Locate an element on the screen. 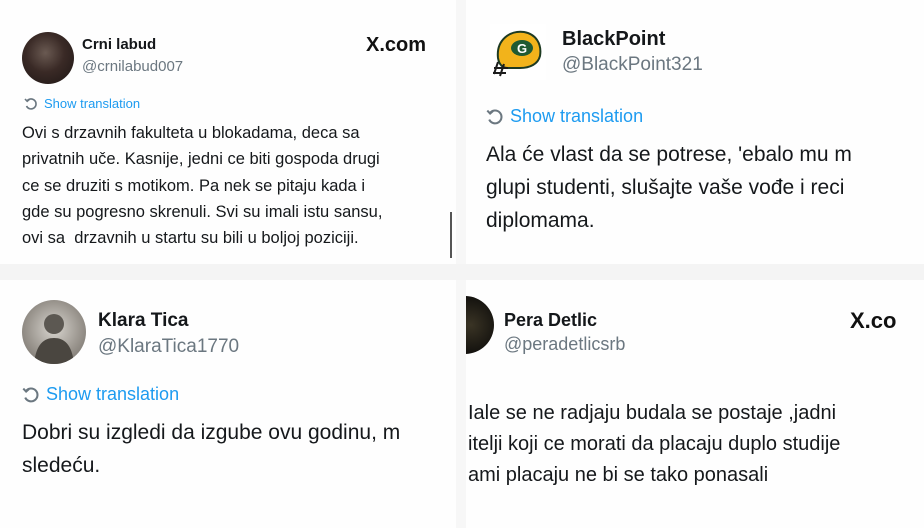 The height and width of the screenshot is (528, 924). svg-text: G is located at coordinates (522, 48).